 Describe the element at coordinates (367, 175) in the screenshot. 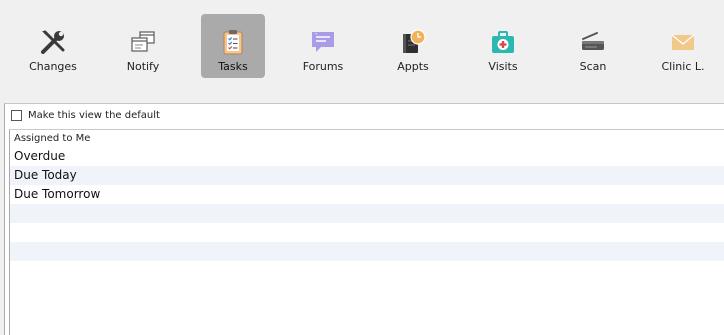

I see `task-filter-due-today: Due Today` at that location.